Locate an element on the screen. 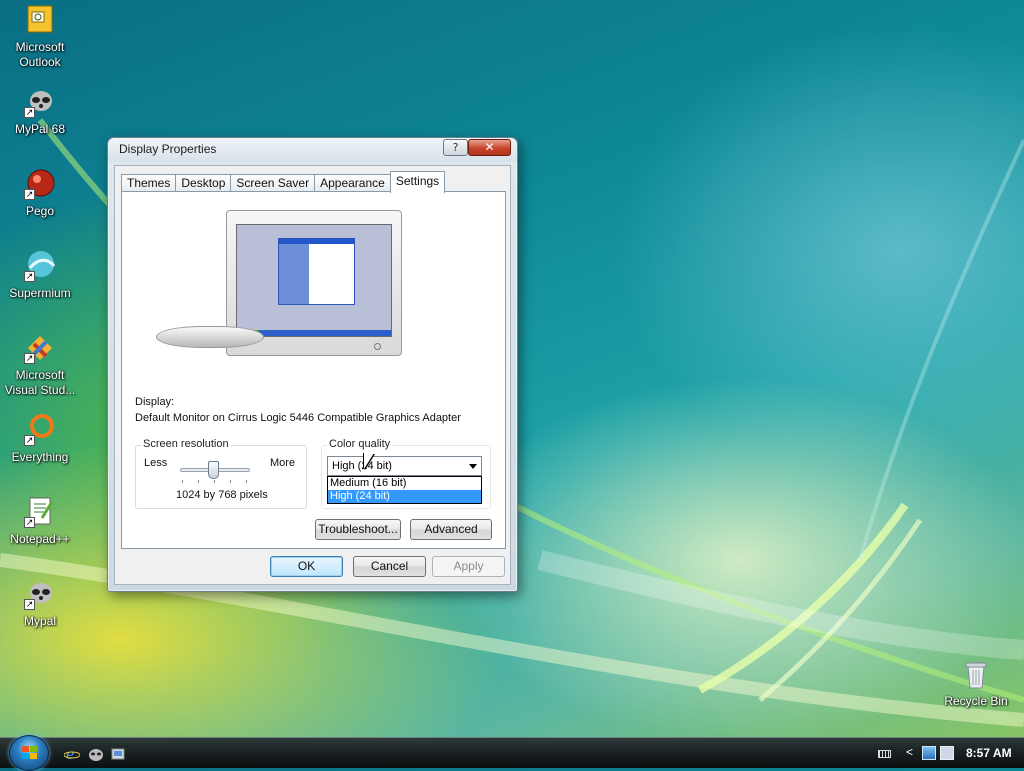 This screenshot has height=771, width=1024. close-icon: ✕ is located at coordinates (489, 147).